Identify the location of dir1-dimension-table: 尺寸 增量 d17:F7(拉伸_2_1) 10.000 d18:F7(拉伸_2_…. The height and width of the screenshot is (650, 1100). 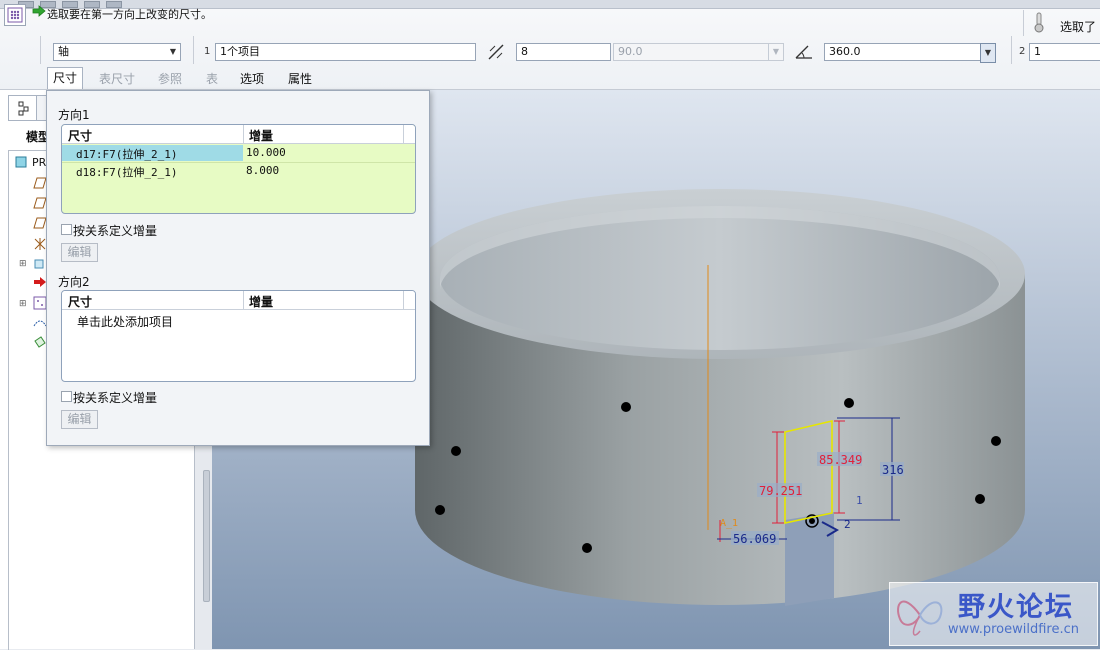
(238, 169).